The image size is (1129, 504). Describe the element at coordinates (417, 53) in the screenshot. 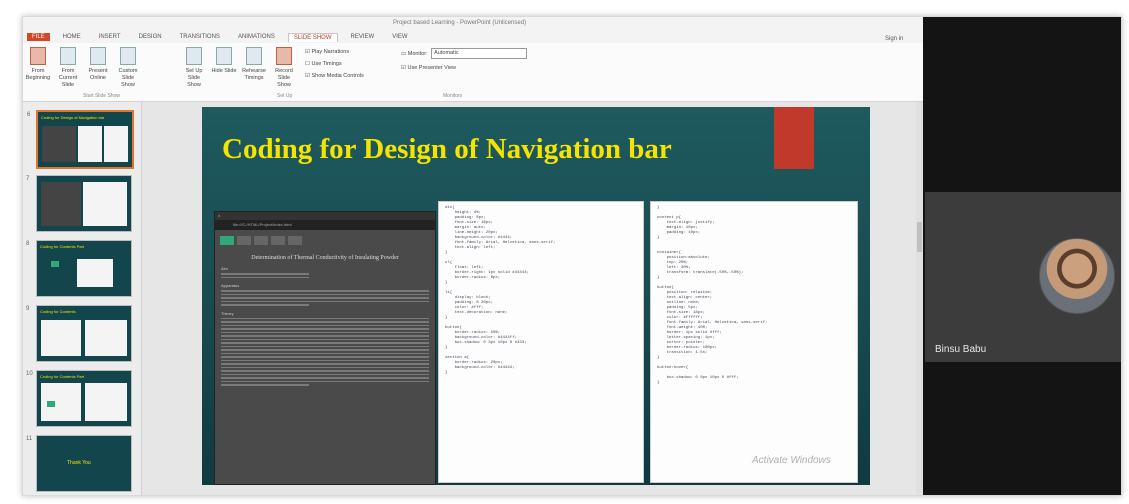

I see `monitor-label: Monitor:` at that location.